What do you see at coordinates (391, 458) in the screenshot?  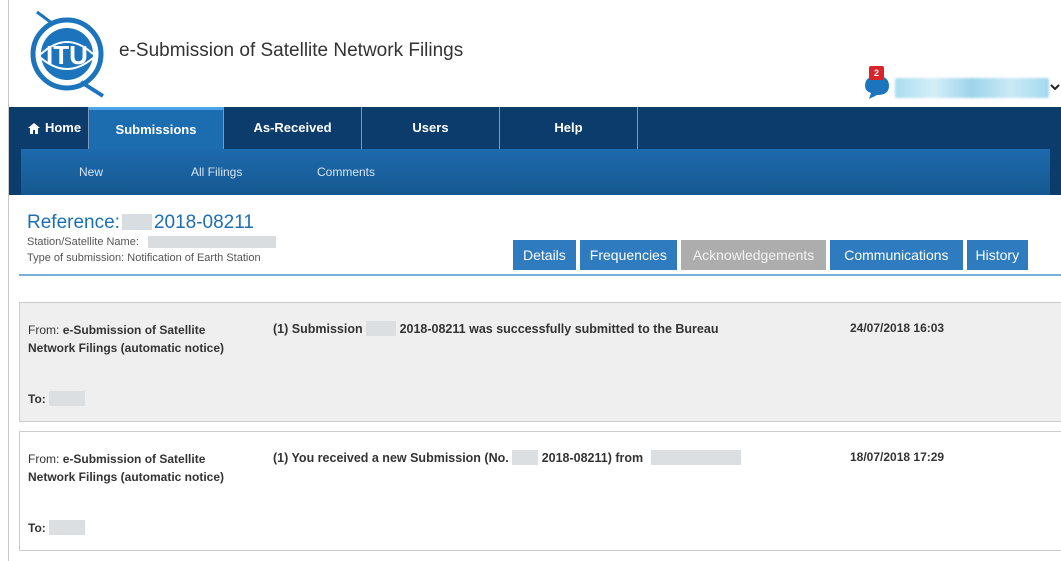 I see `body-prefix: (1) You received a new Submission (No.` at bounding box center [391, 458].